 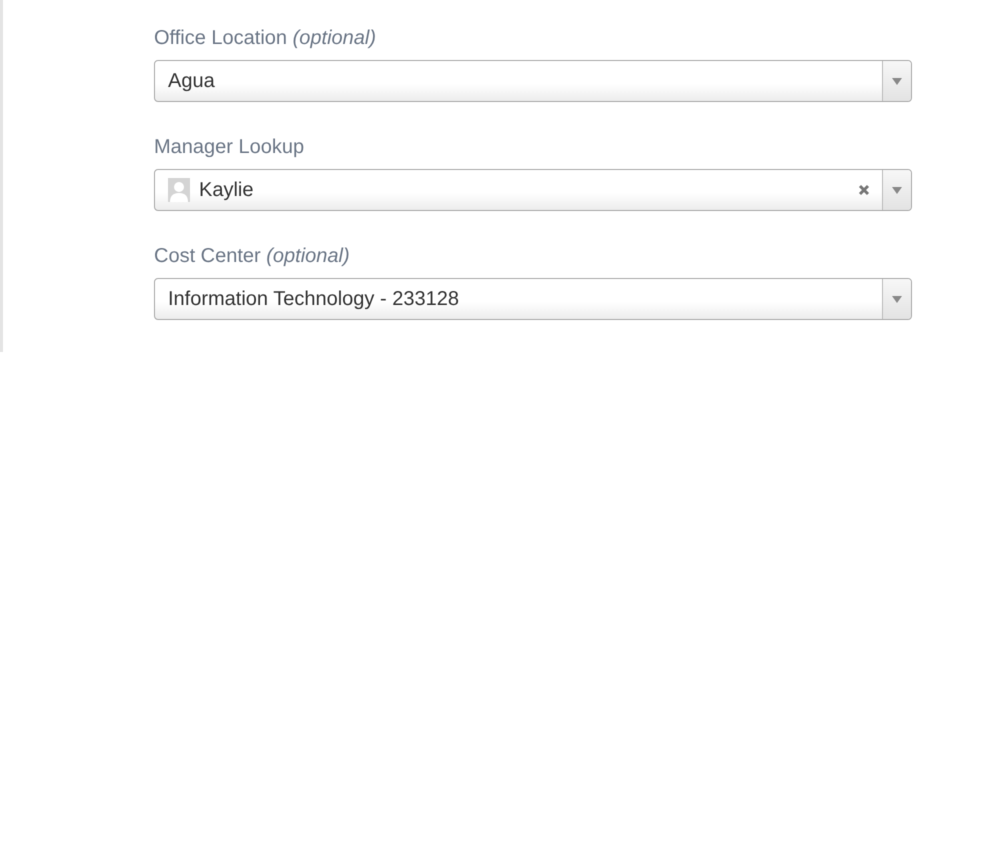 I want to click on selected-value: Information Technology - 233128, so click(x=313, y=299).